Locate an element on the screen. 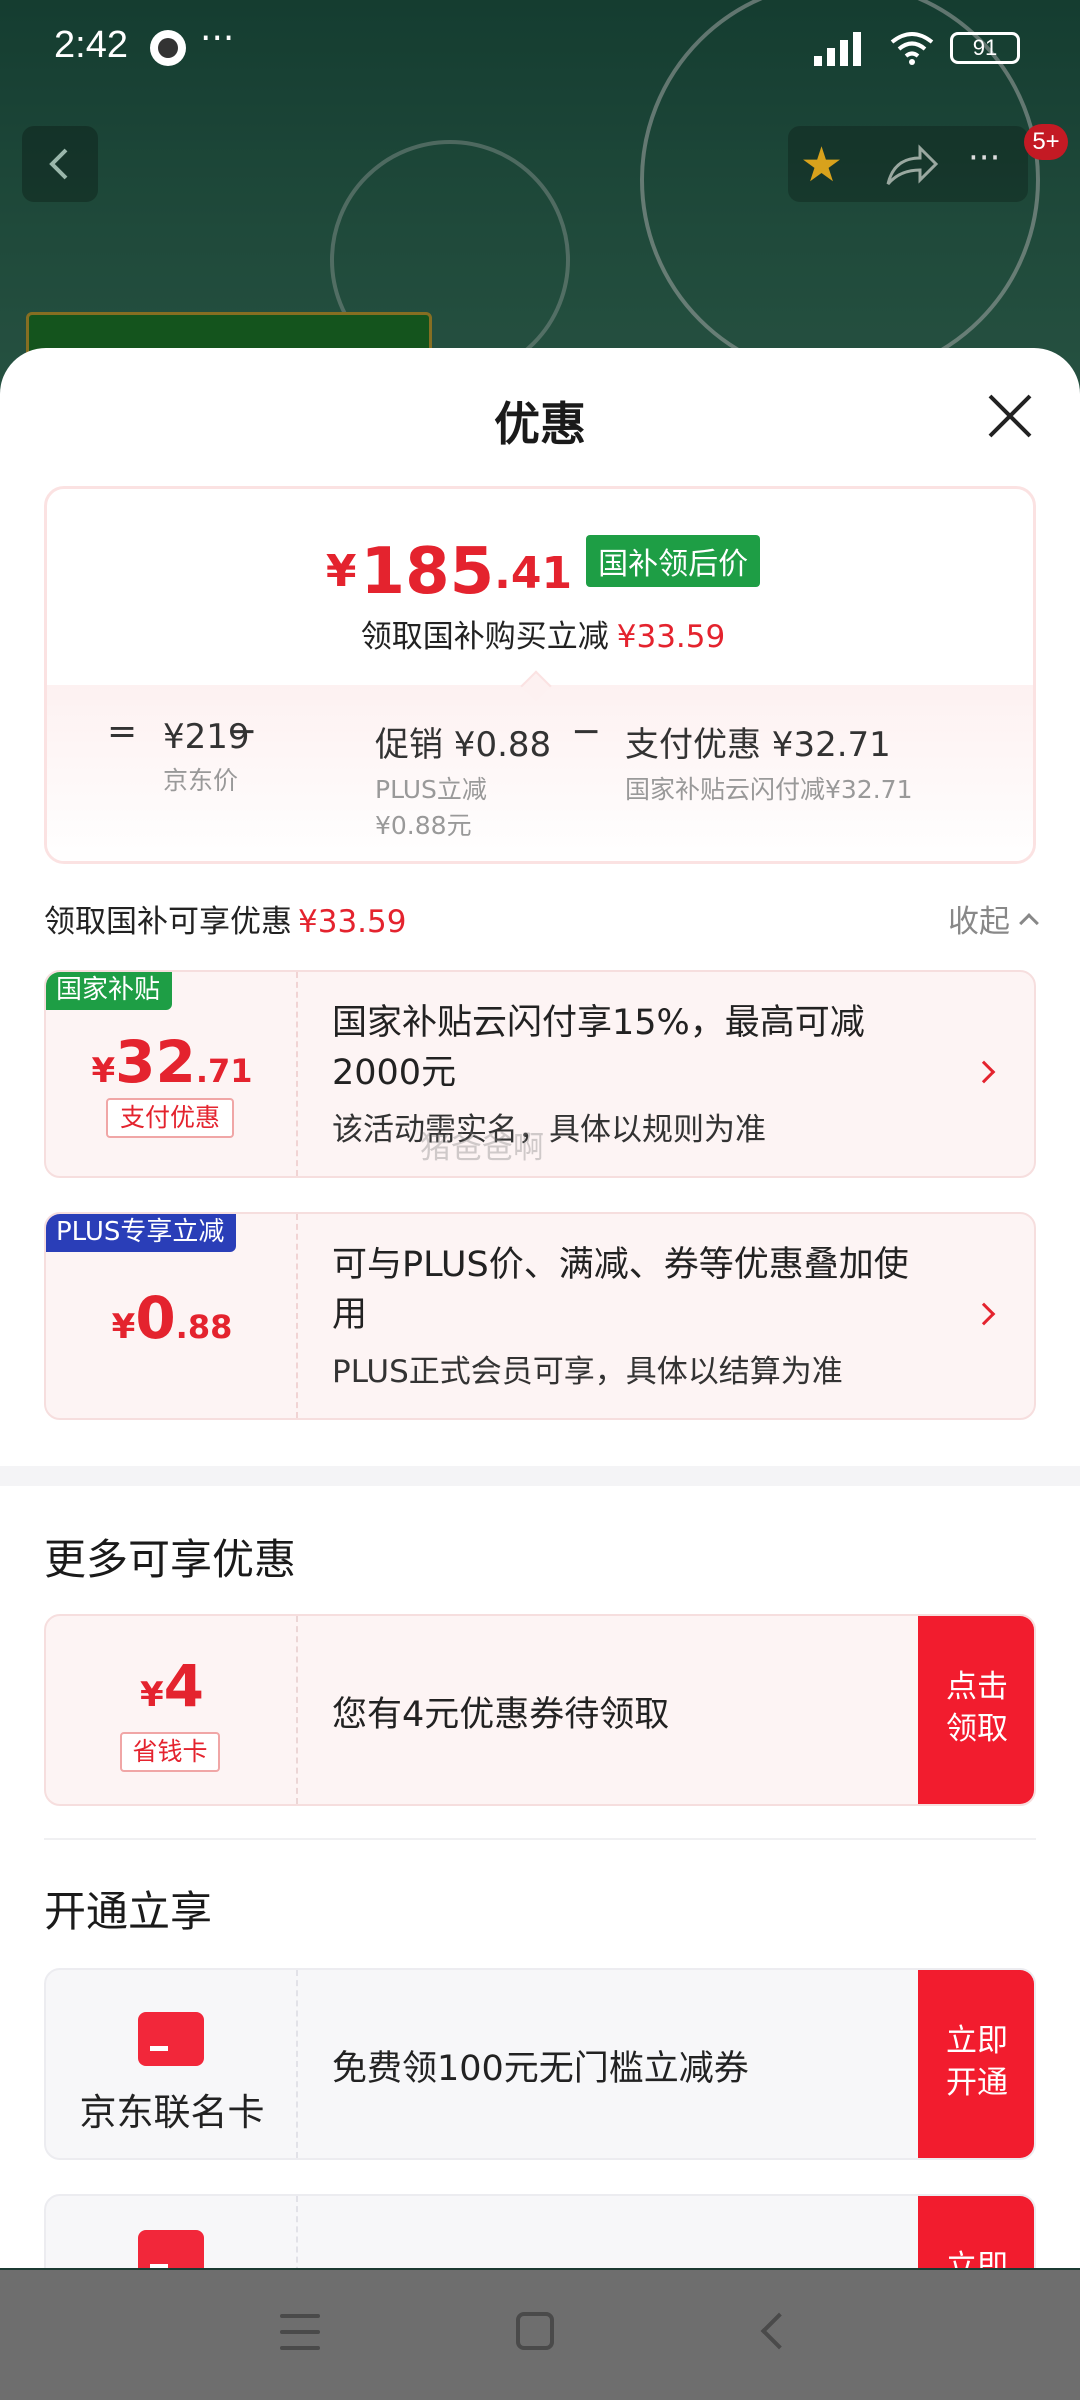  offer-sub-tag: 支付优惠 is located at coordinates (170, 1118).